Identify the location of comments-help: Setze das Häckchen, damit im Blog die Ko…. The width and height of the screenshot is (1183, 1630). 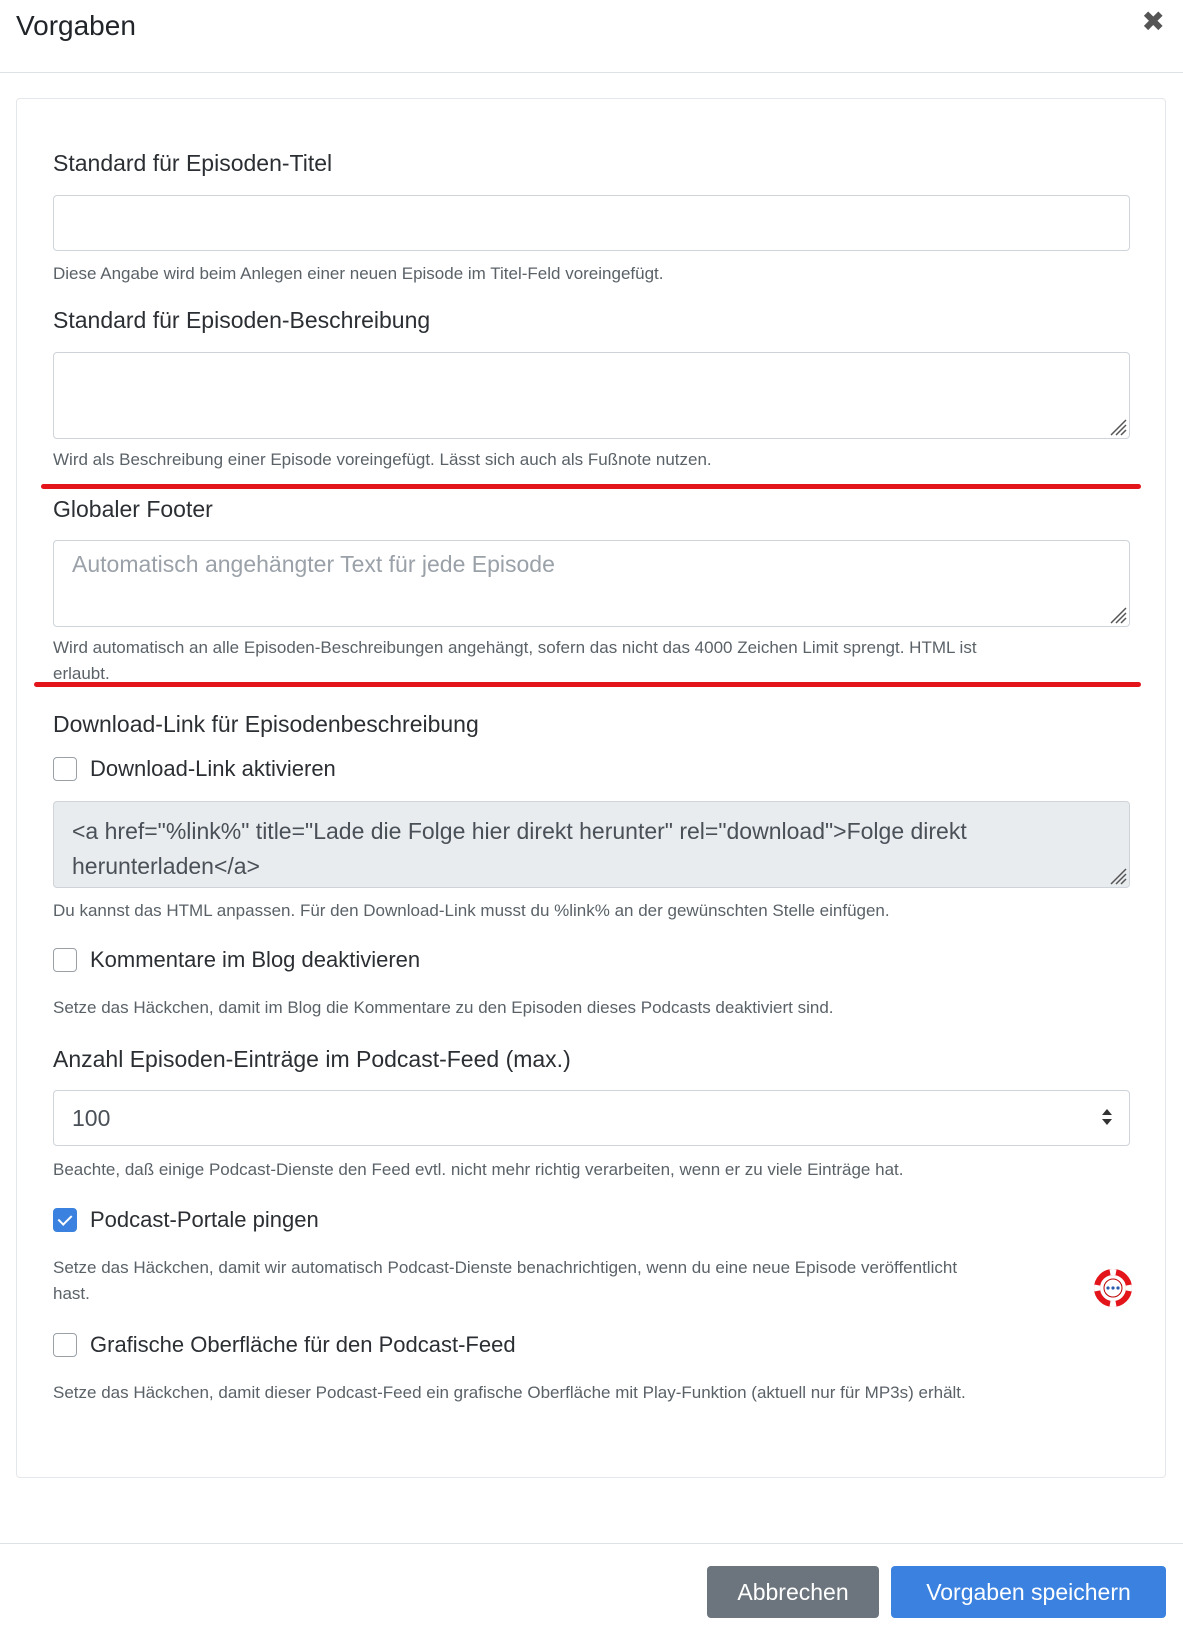
(443, 1007).